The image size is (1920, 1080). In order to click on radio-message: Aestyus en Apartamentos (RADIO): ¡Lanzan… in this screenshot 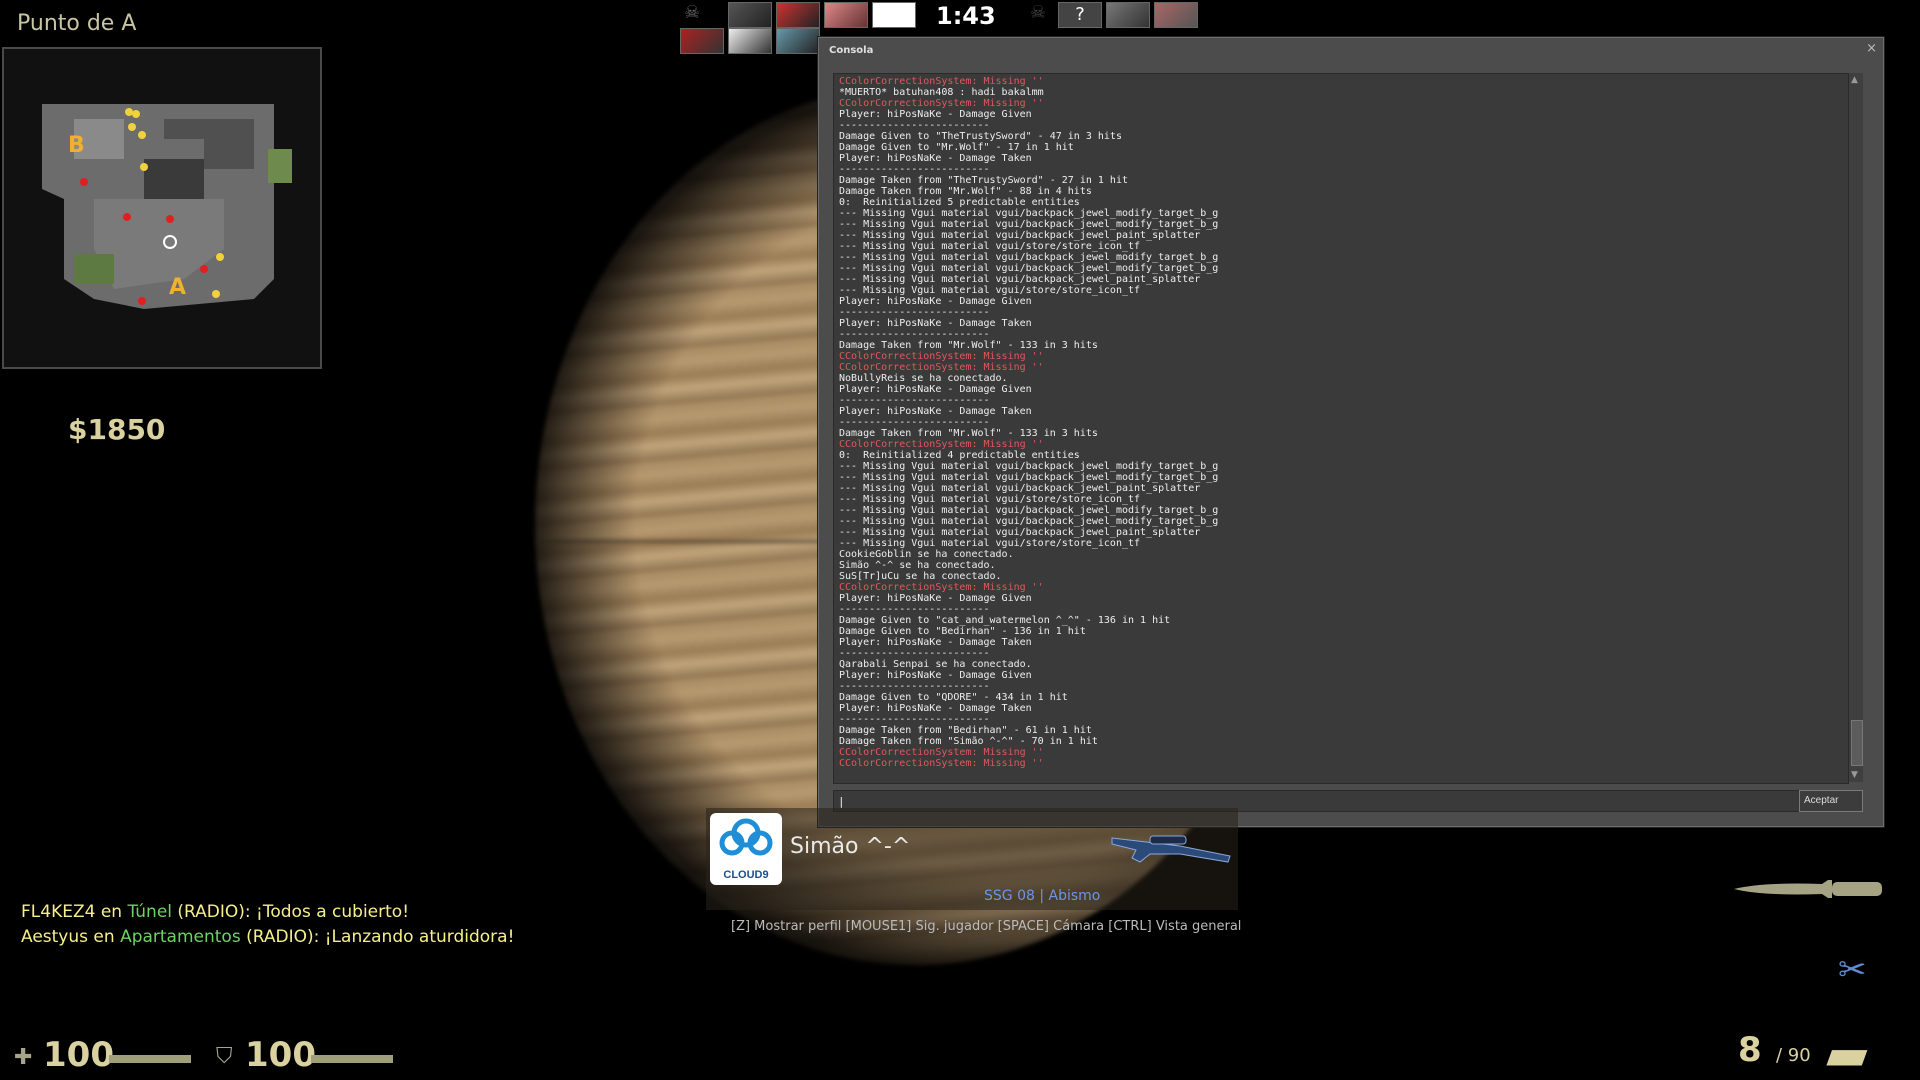, I will do `click(267, 937)`.